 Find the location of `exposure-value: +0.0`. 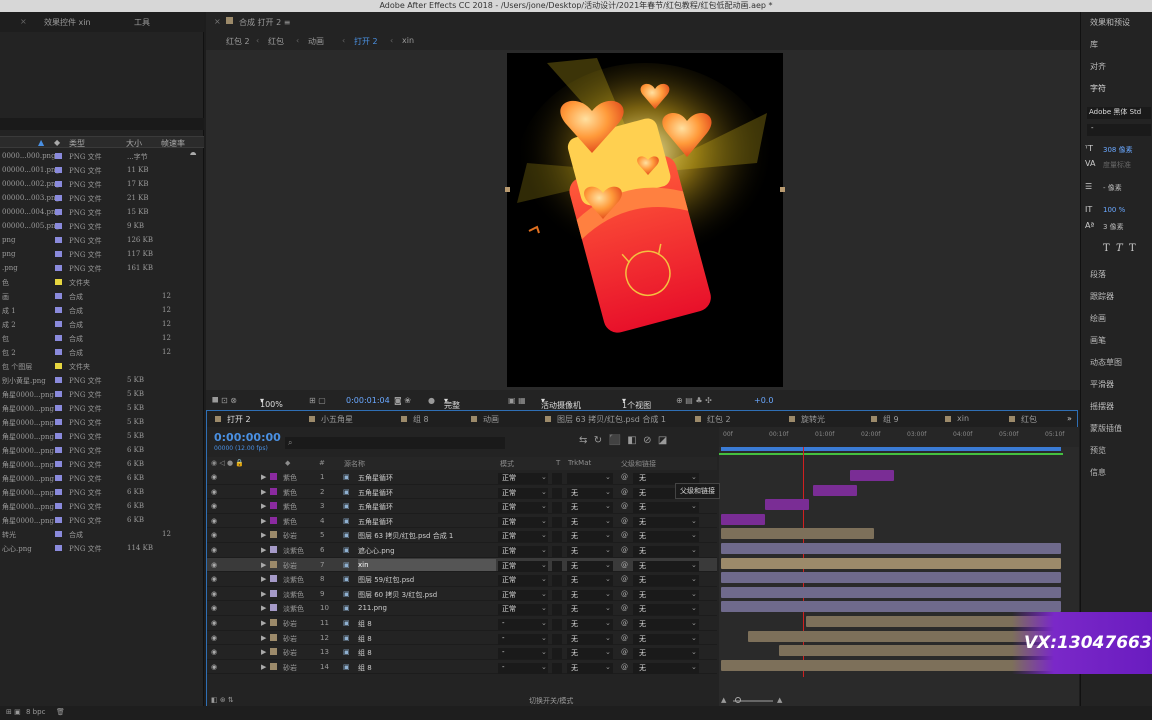

exposure-value: +0.0 is located at coordinates (763, 400).